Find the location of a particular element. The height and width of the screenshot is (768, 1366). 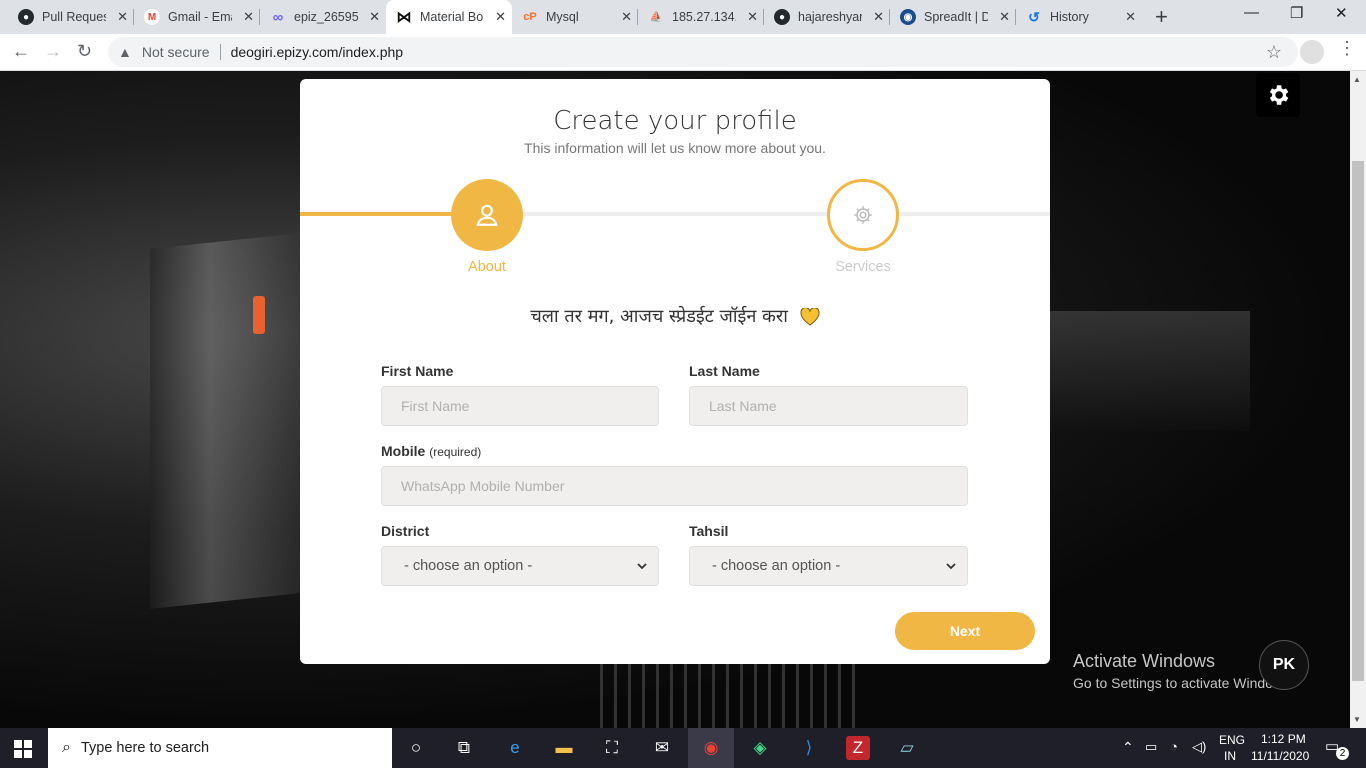

tab-pull-requests: ● Pull Reques ✕ is located at coordinates (71, 17).